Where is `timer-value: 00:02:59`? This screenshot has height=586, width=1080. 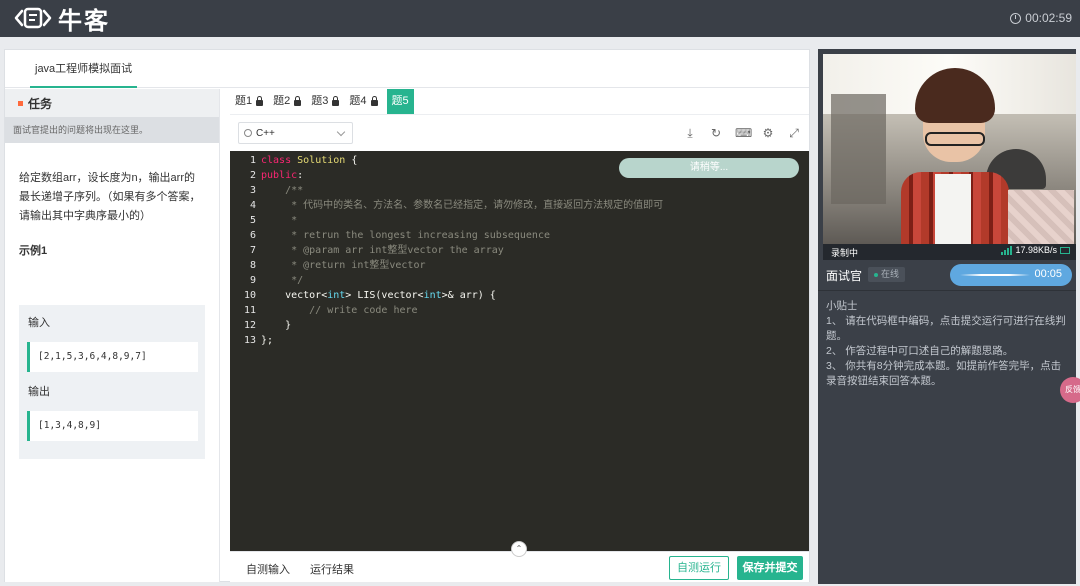
timer-value: 00:02:59 is located at coordinates (1048, 18).